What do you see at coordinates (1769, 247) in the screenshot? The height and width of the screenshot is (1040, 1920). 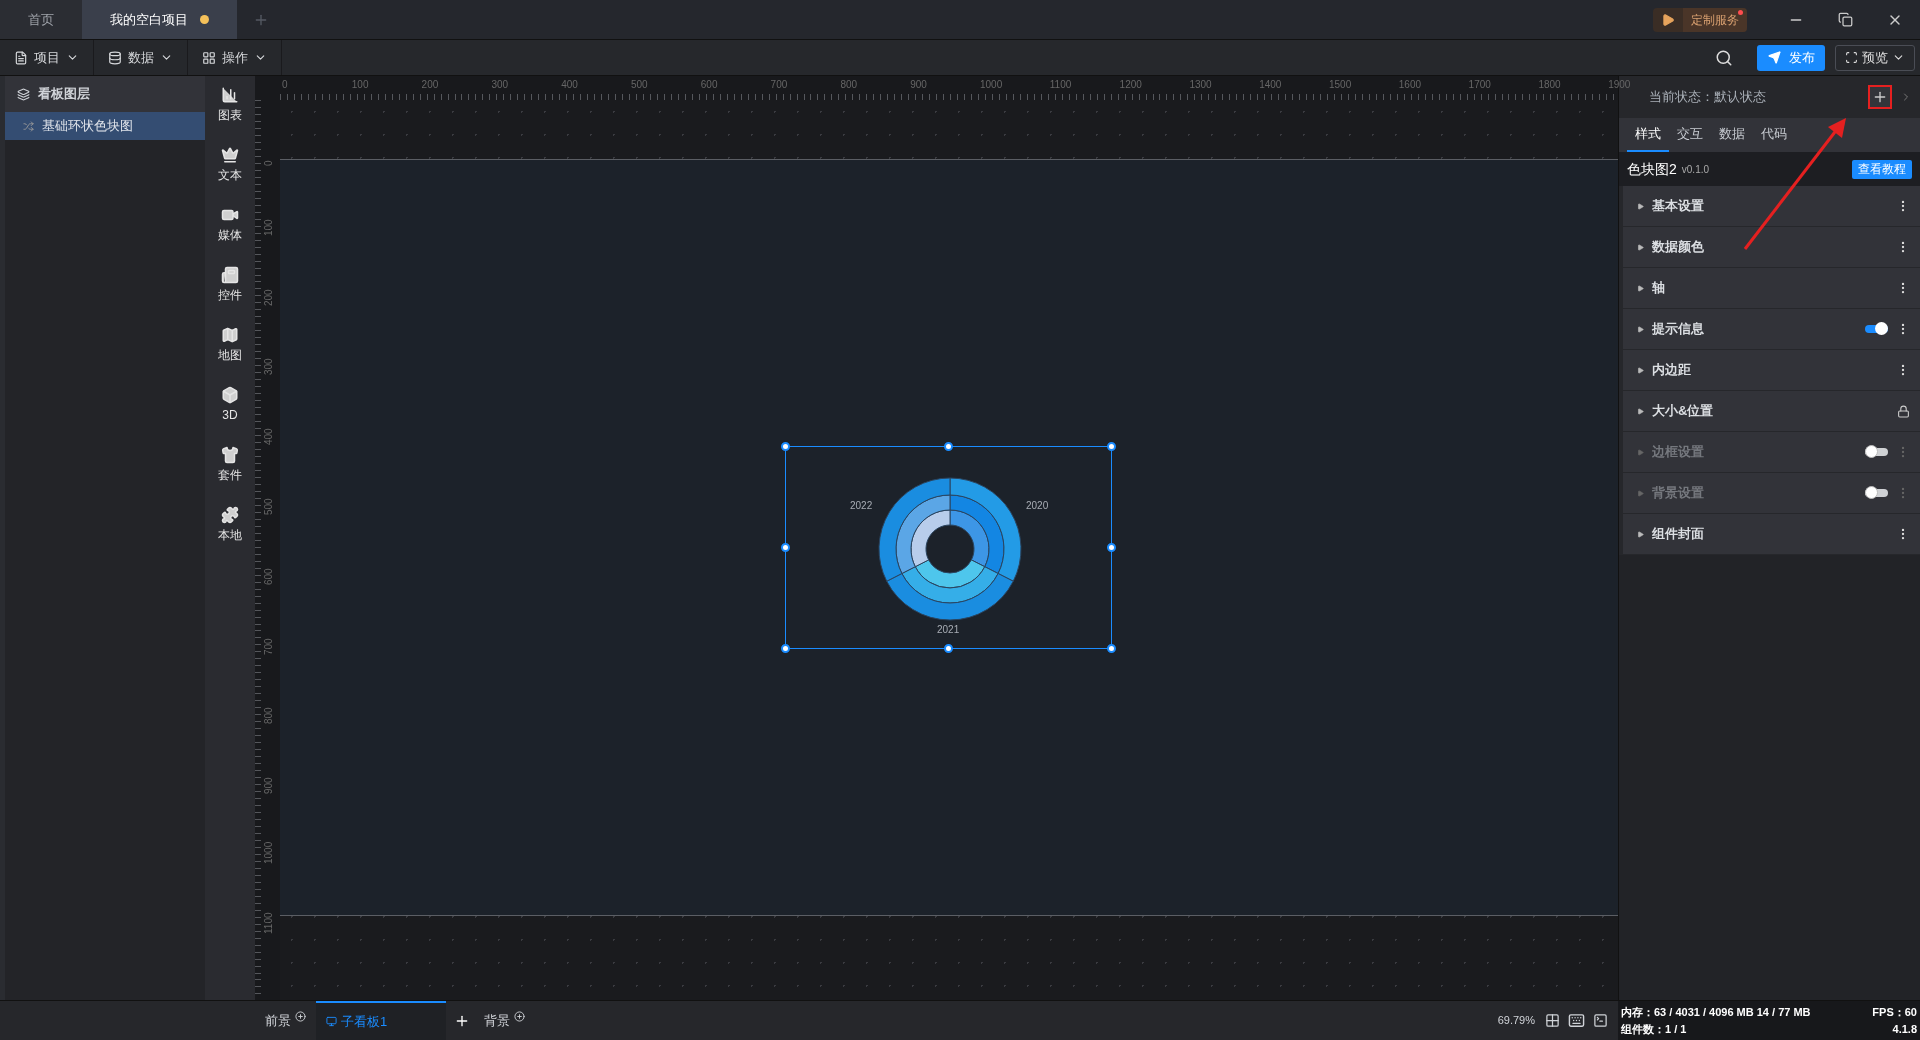 I see `settings-section: 数据颜色` at bounding box center [1769, 247].